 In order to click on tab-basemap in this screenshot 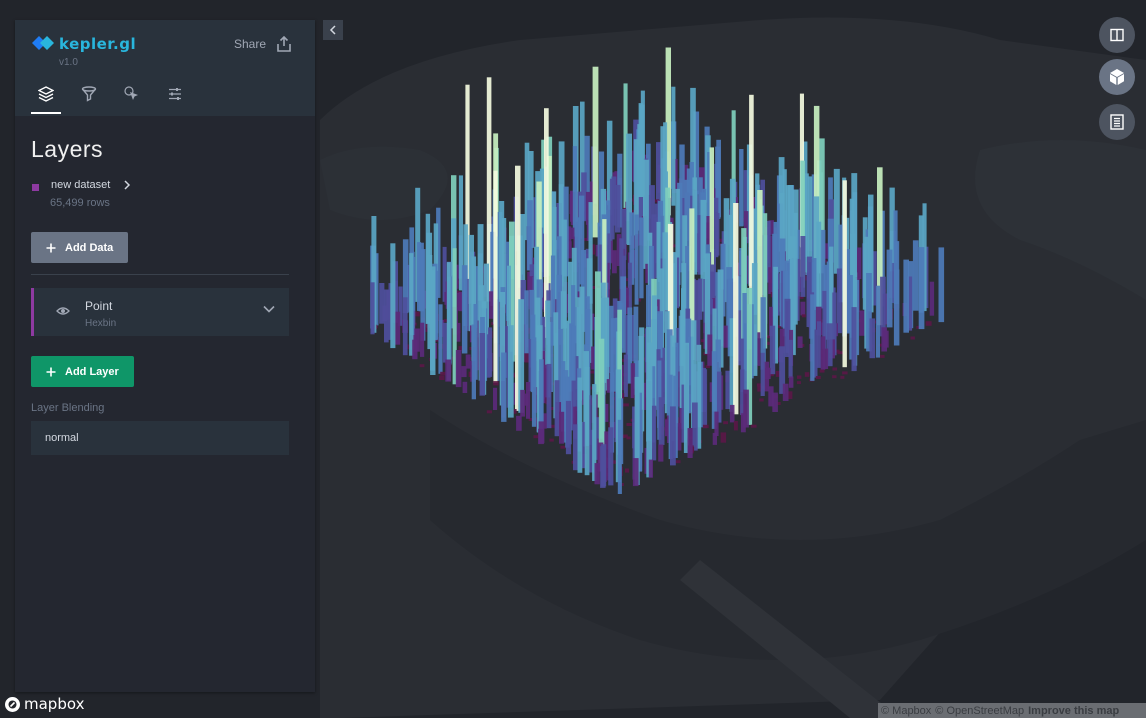, I will do `click(175, 100)`.